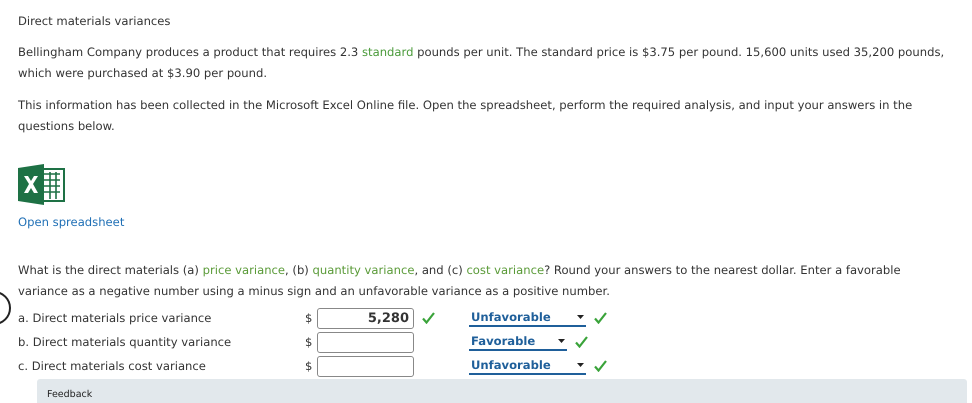 The width and height of the screenshot is (972, 403). I want to click on spreadsheet-icon, so click(41, 184).